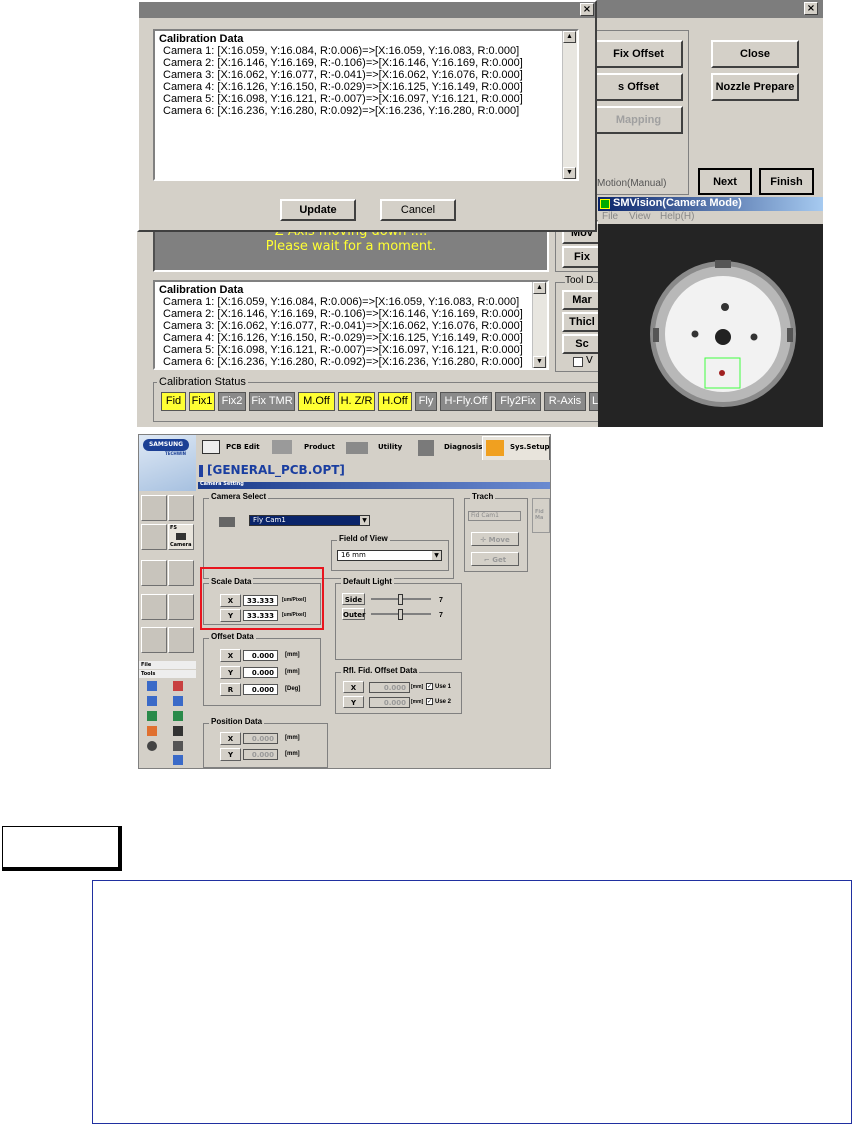  What do you see at coordinates (181, 508) in the screenshot?
I see `side-button-f2` at bounding box center [181, 508].